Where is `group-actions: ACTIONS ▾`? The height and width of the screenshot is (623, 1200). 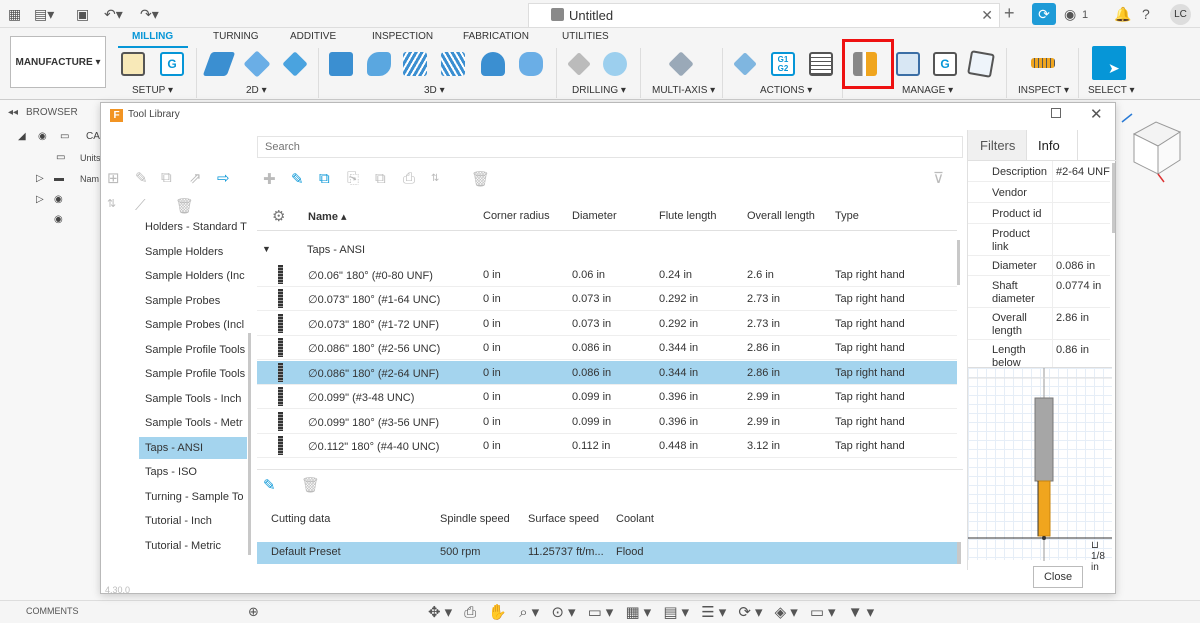
group-actions: ACTIONS ▾ is located at coordinates (786, 90).